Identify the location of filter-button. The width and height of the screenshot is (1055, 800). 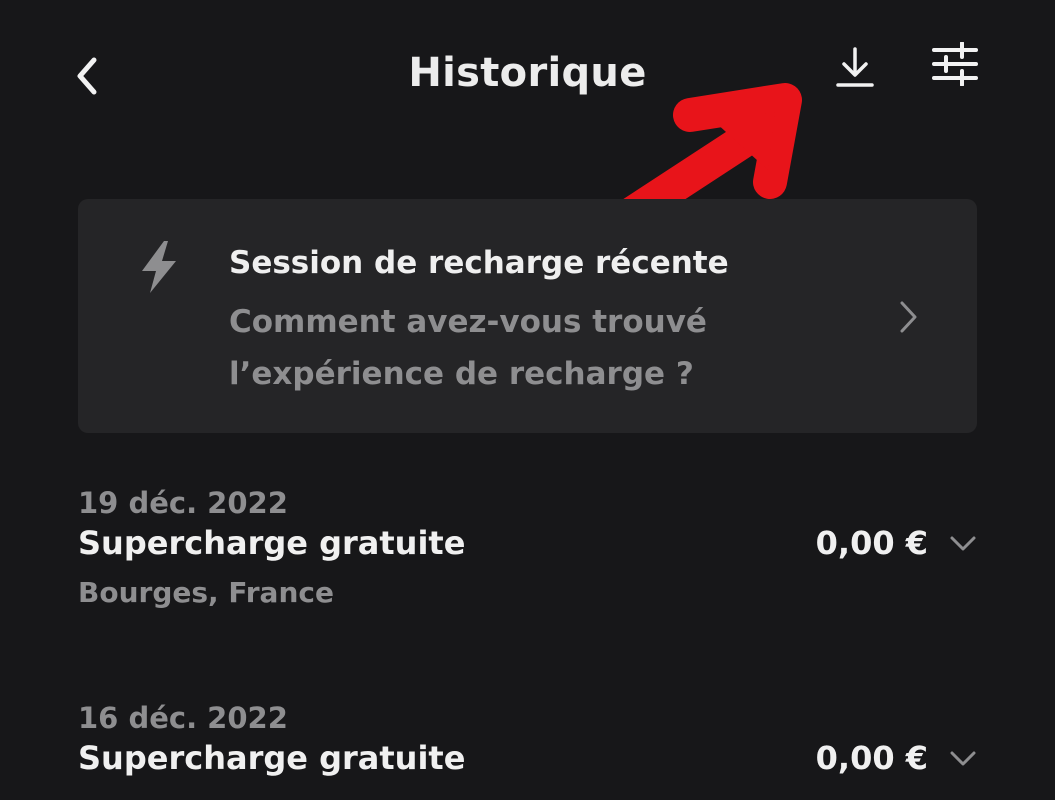
(955, 64).